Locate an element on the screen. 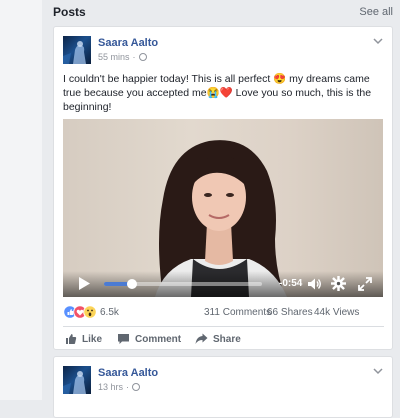 This screenshot has height=418, width=400. posts-header: Posts See all is located at coordinates (224, 12).